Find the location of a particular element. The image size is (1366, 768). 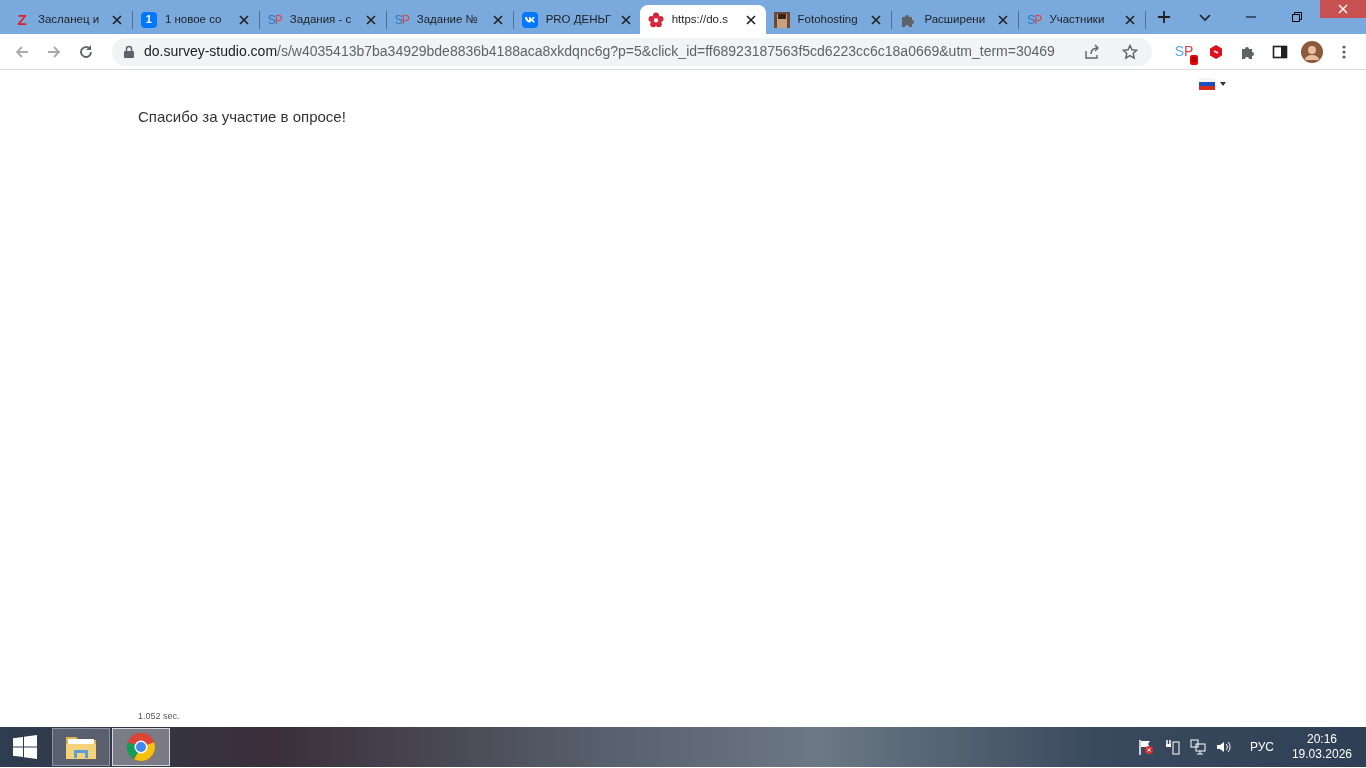

notification-badge: 1 is located at coordinates (148, 19).